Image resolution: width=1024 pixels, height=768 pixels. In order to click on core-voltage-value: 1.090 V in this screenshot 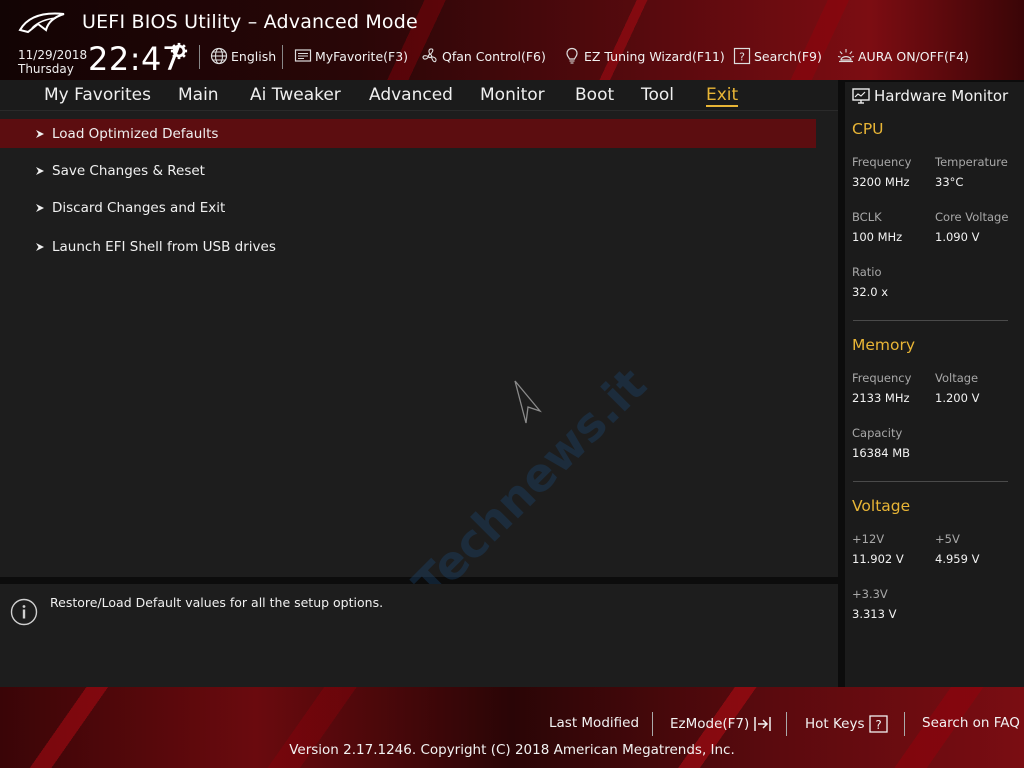, I will do `click(957, 237)`.